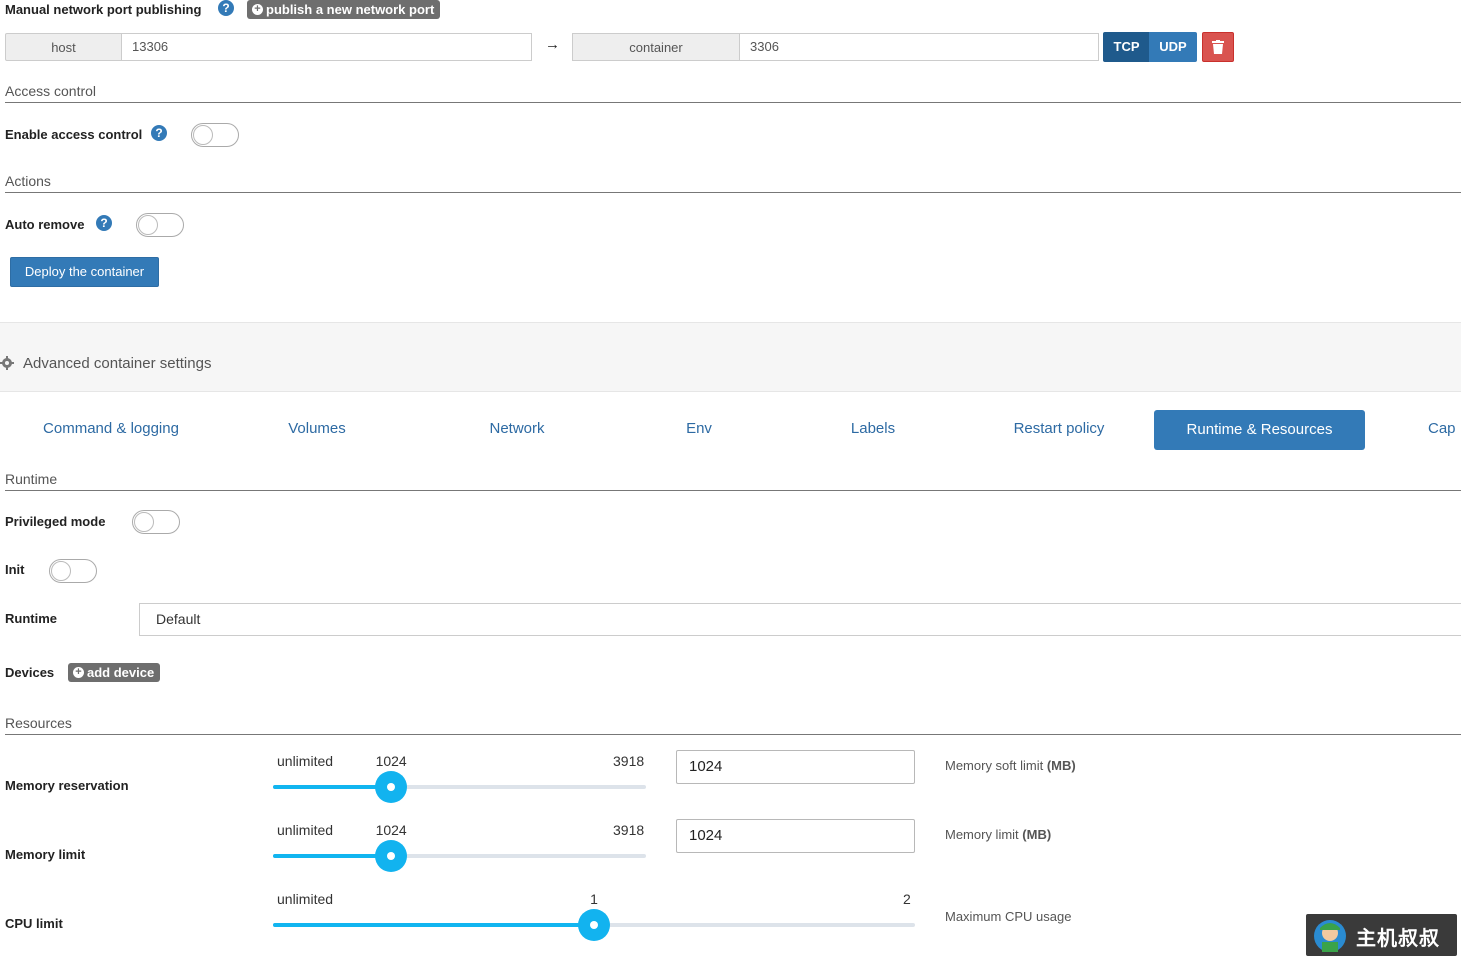 This screenshot has height=956, width=1461. Describe the element at coordinates (1330, 936) in the screenshot. I see `mascot-icon` at that location.